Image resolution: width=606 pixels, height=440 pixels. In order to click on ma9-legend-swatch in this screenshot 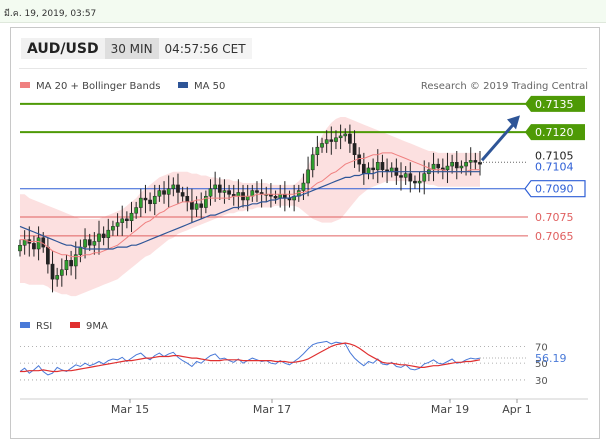, I will do `click(75, 325)`.